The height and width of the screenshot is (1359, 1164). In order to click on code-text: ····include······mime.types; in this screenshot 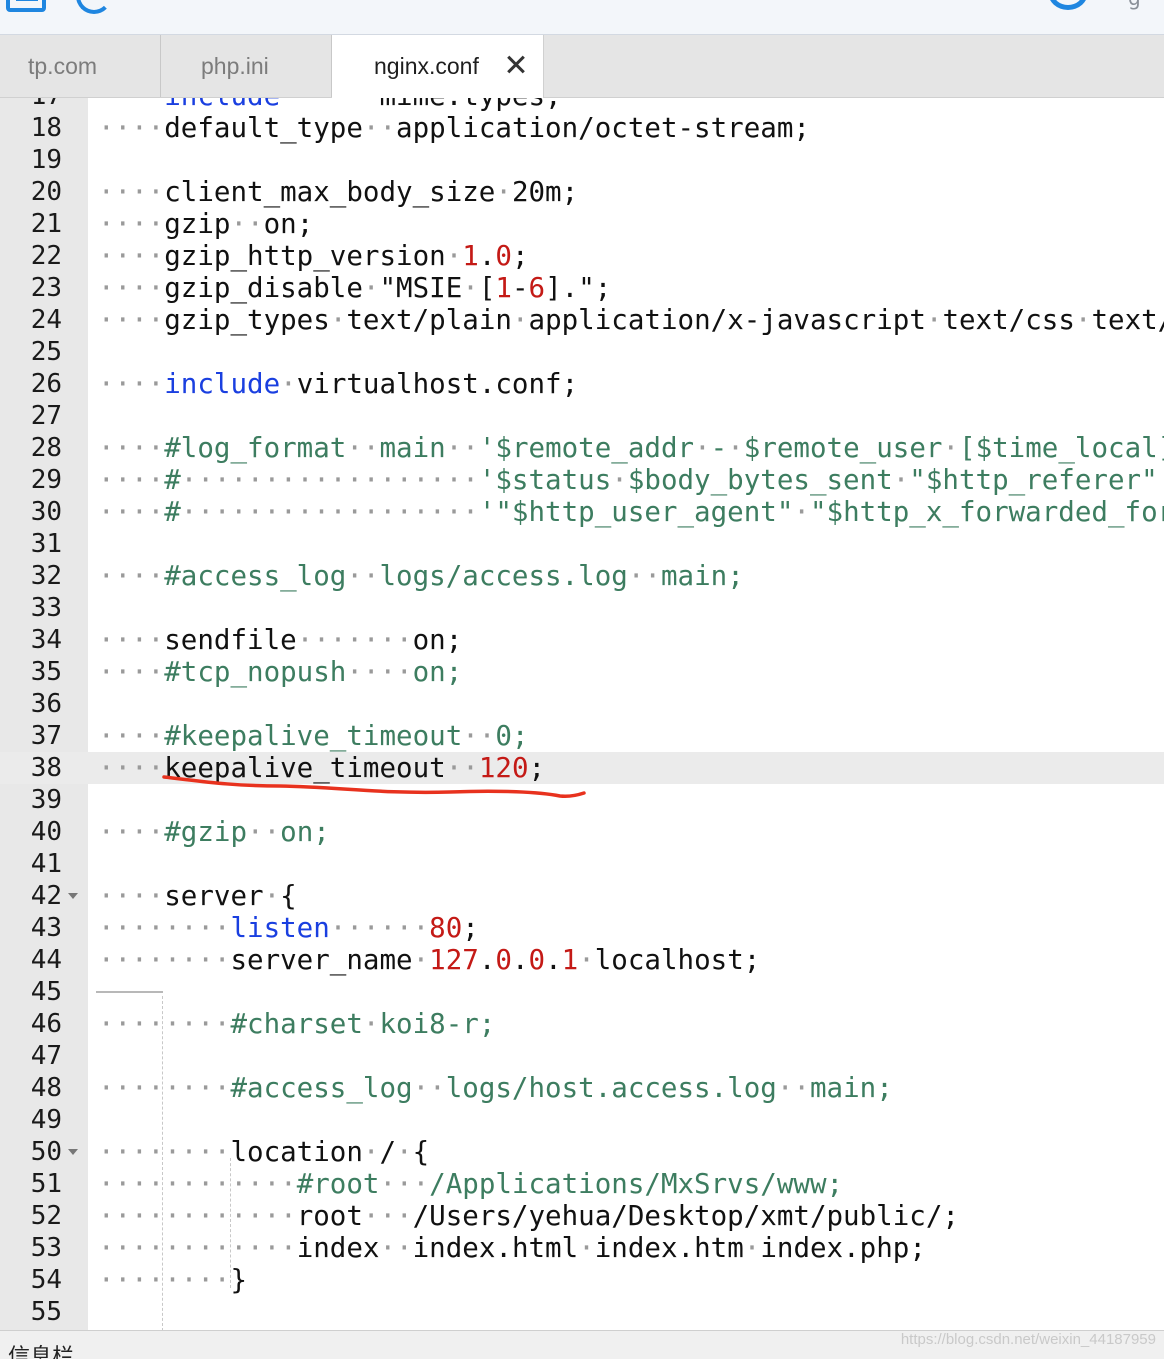, I will do `click(330, 105)`.